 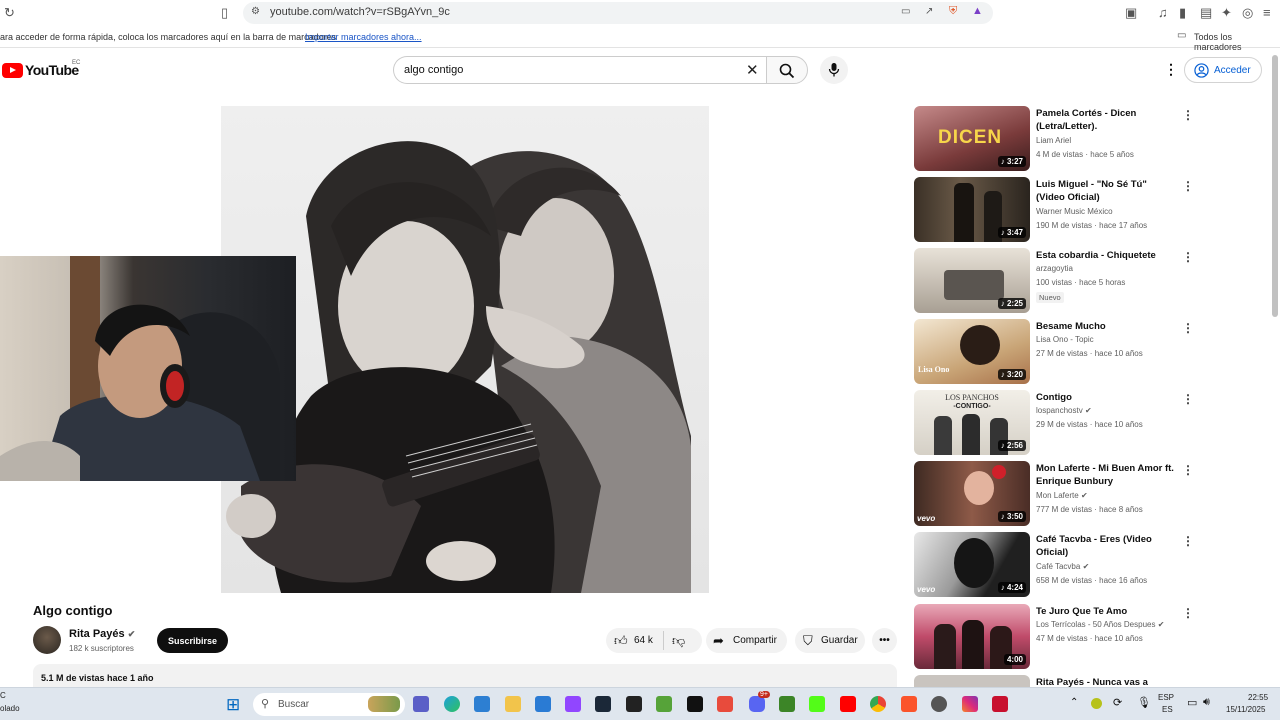 I want to click on rec-thumbnail: Lisa Ono ♪ 3:20, so click(x=972, y=351).